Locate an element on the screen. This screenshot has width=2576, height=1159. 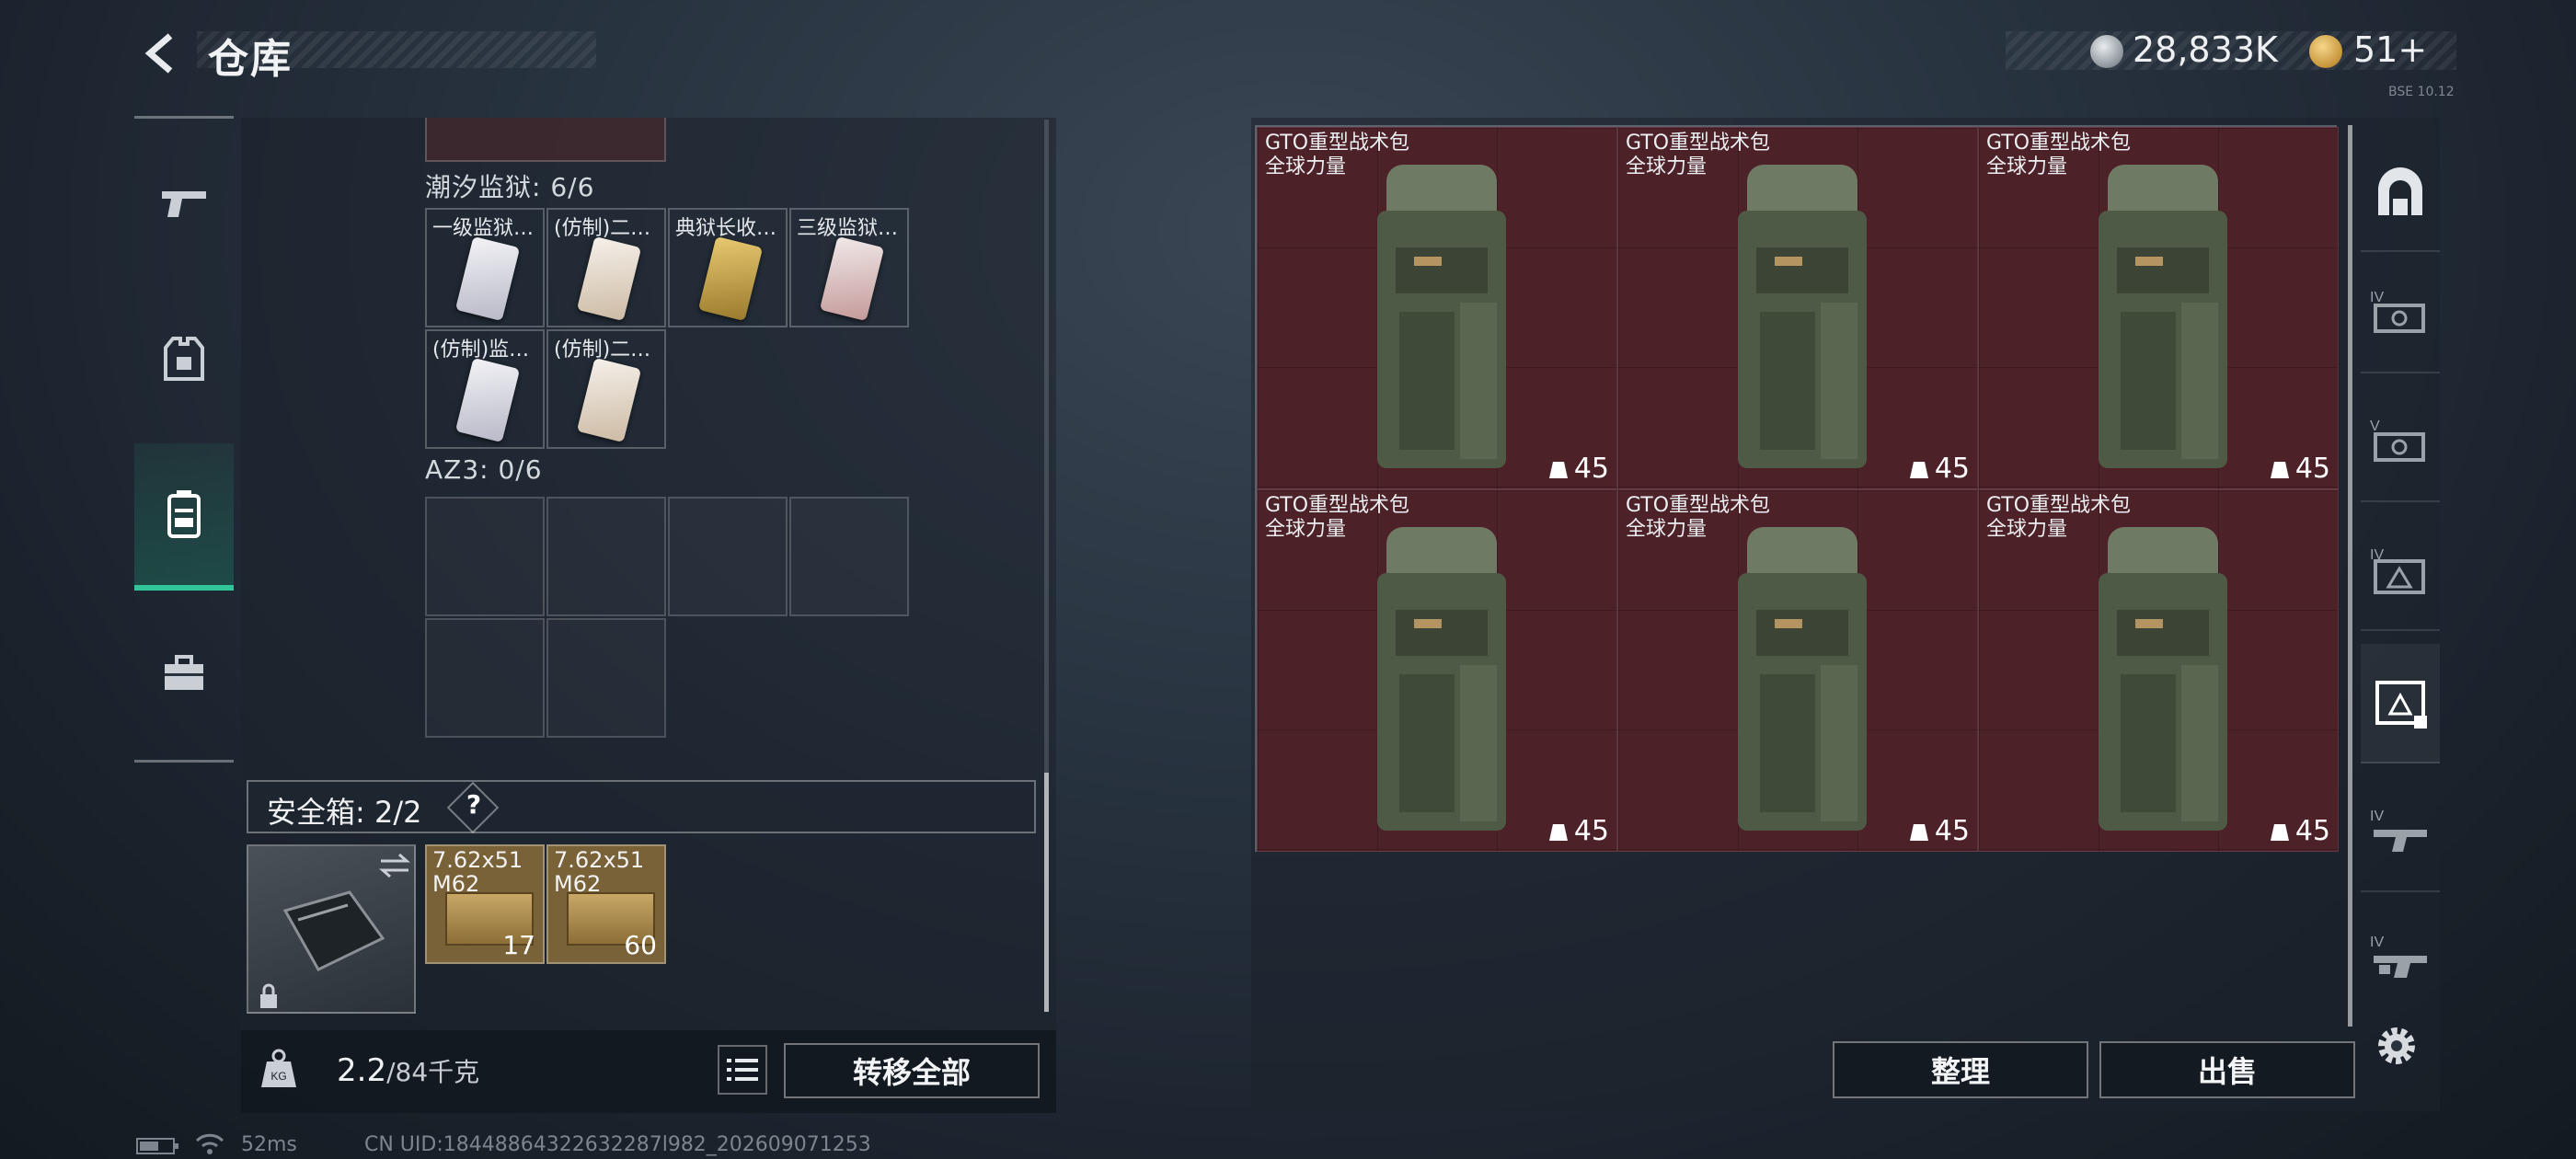
chevron-left-icon is located at coordinates (158, 53).